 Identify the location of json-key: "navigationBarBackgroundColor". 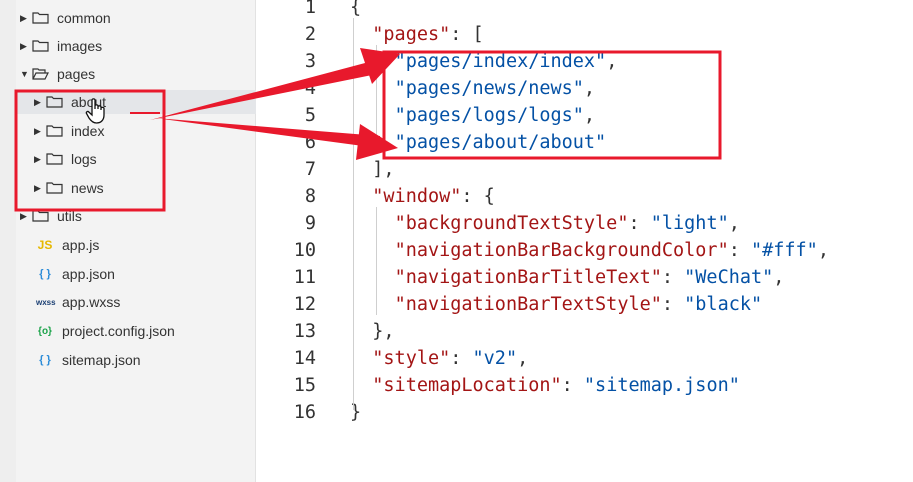
(561, 250).